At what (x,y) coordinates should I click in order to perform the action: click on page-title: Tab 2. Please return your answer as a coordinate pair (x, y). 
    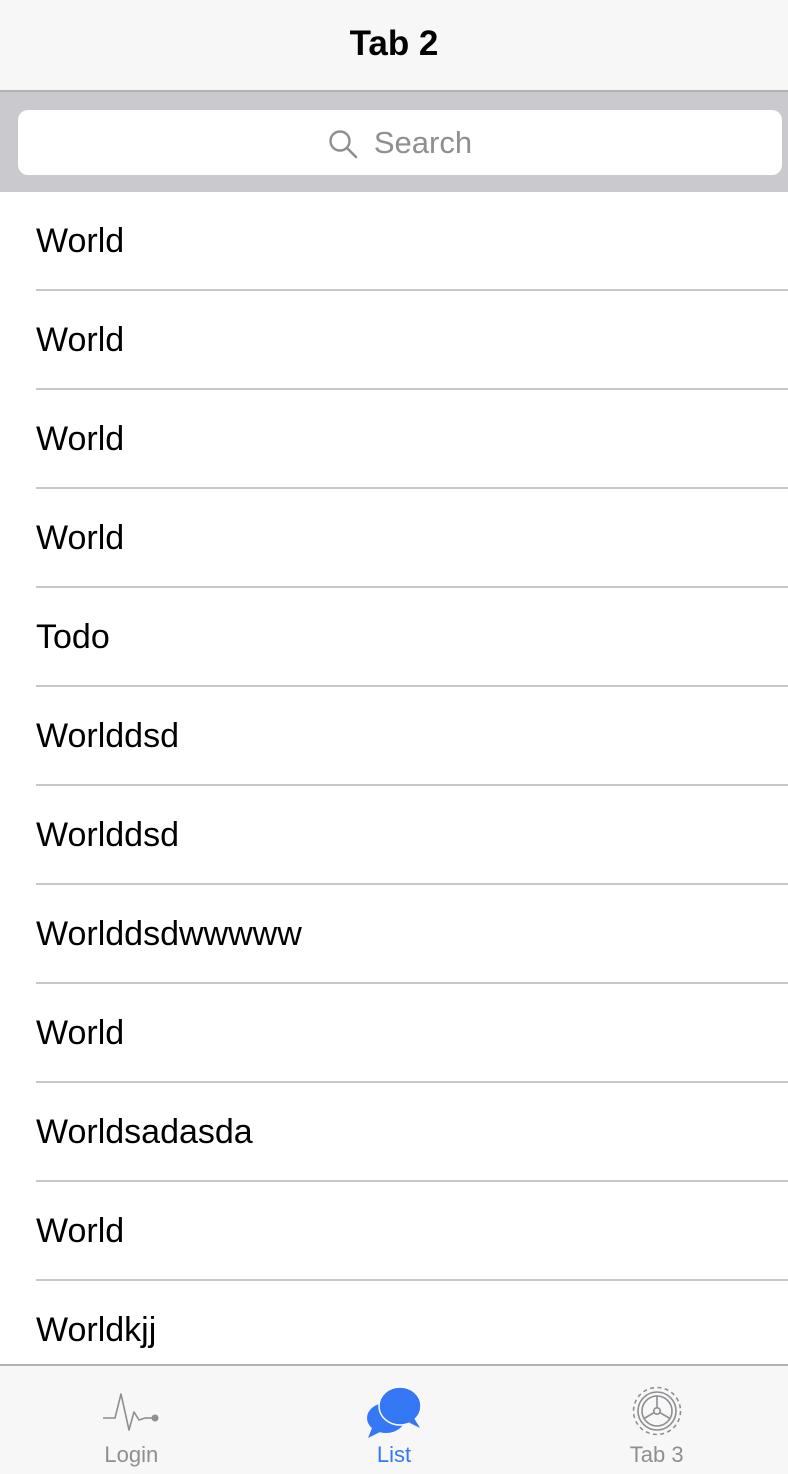
    Looking at the image, I should click on (394, 43).